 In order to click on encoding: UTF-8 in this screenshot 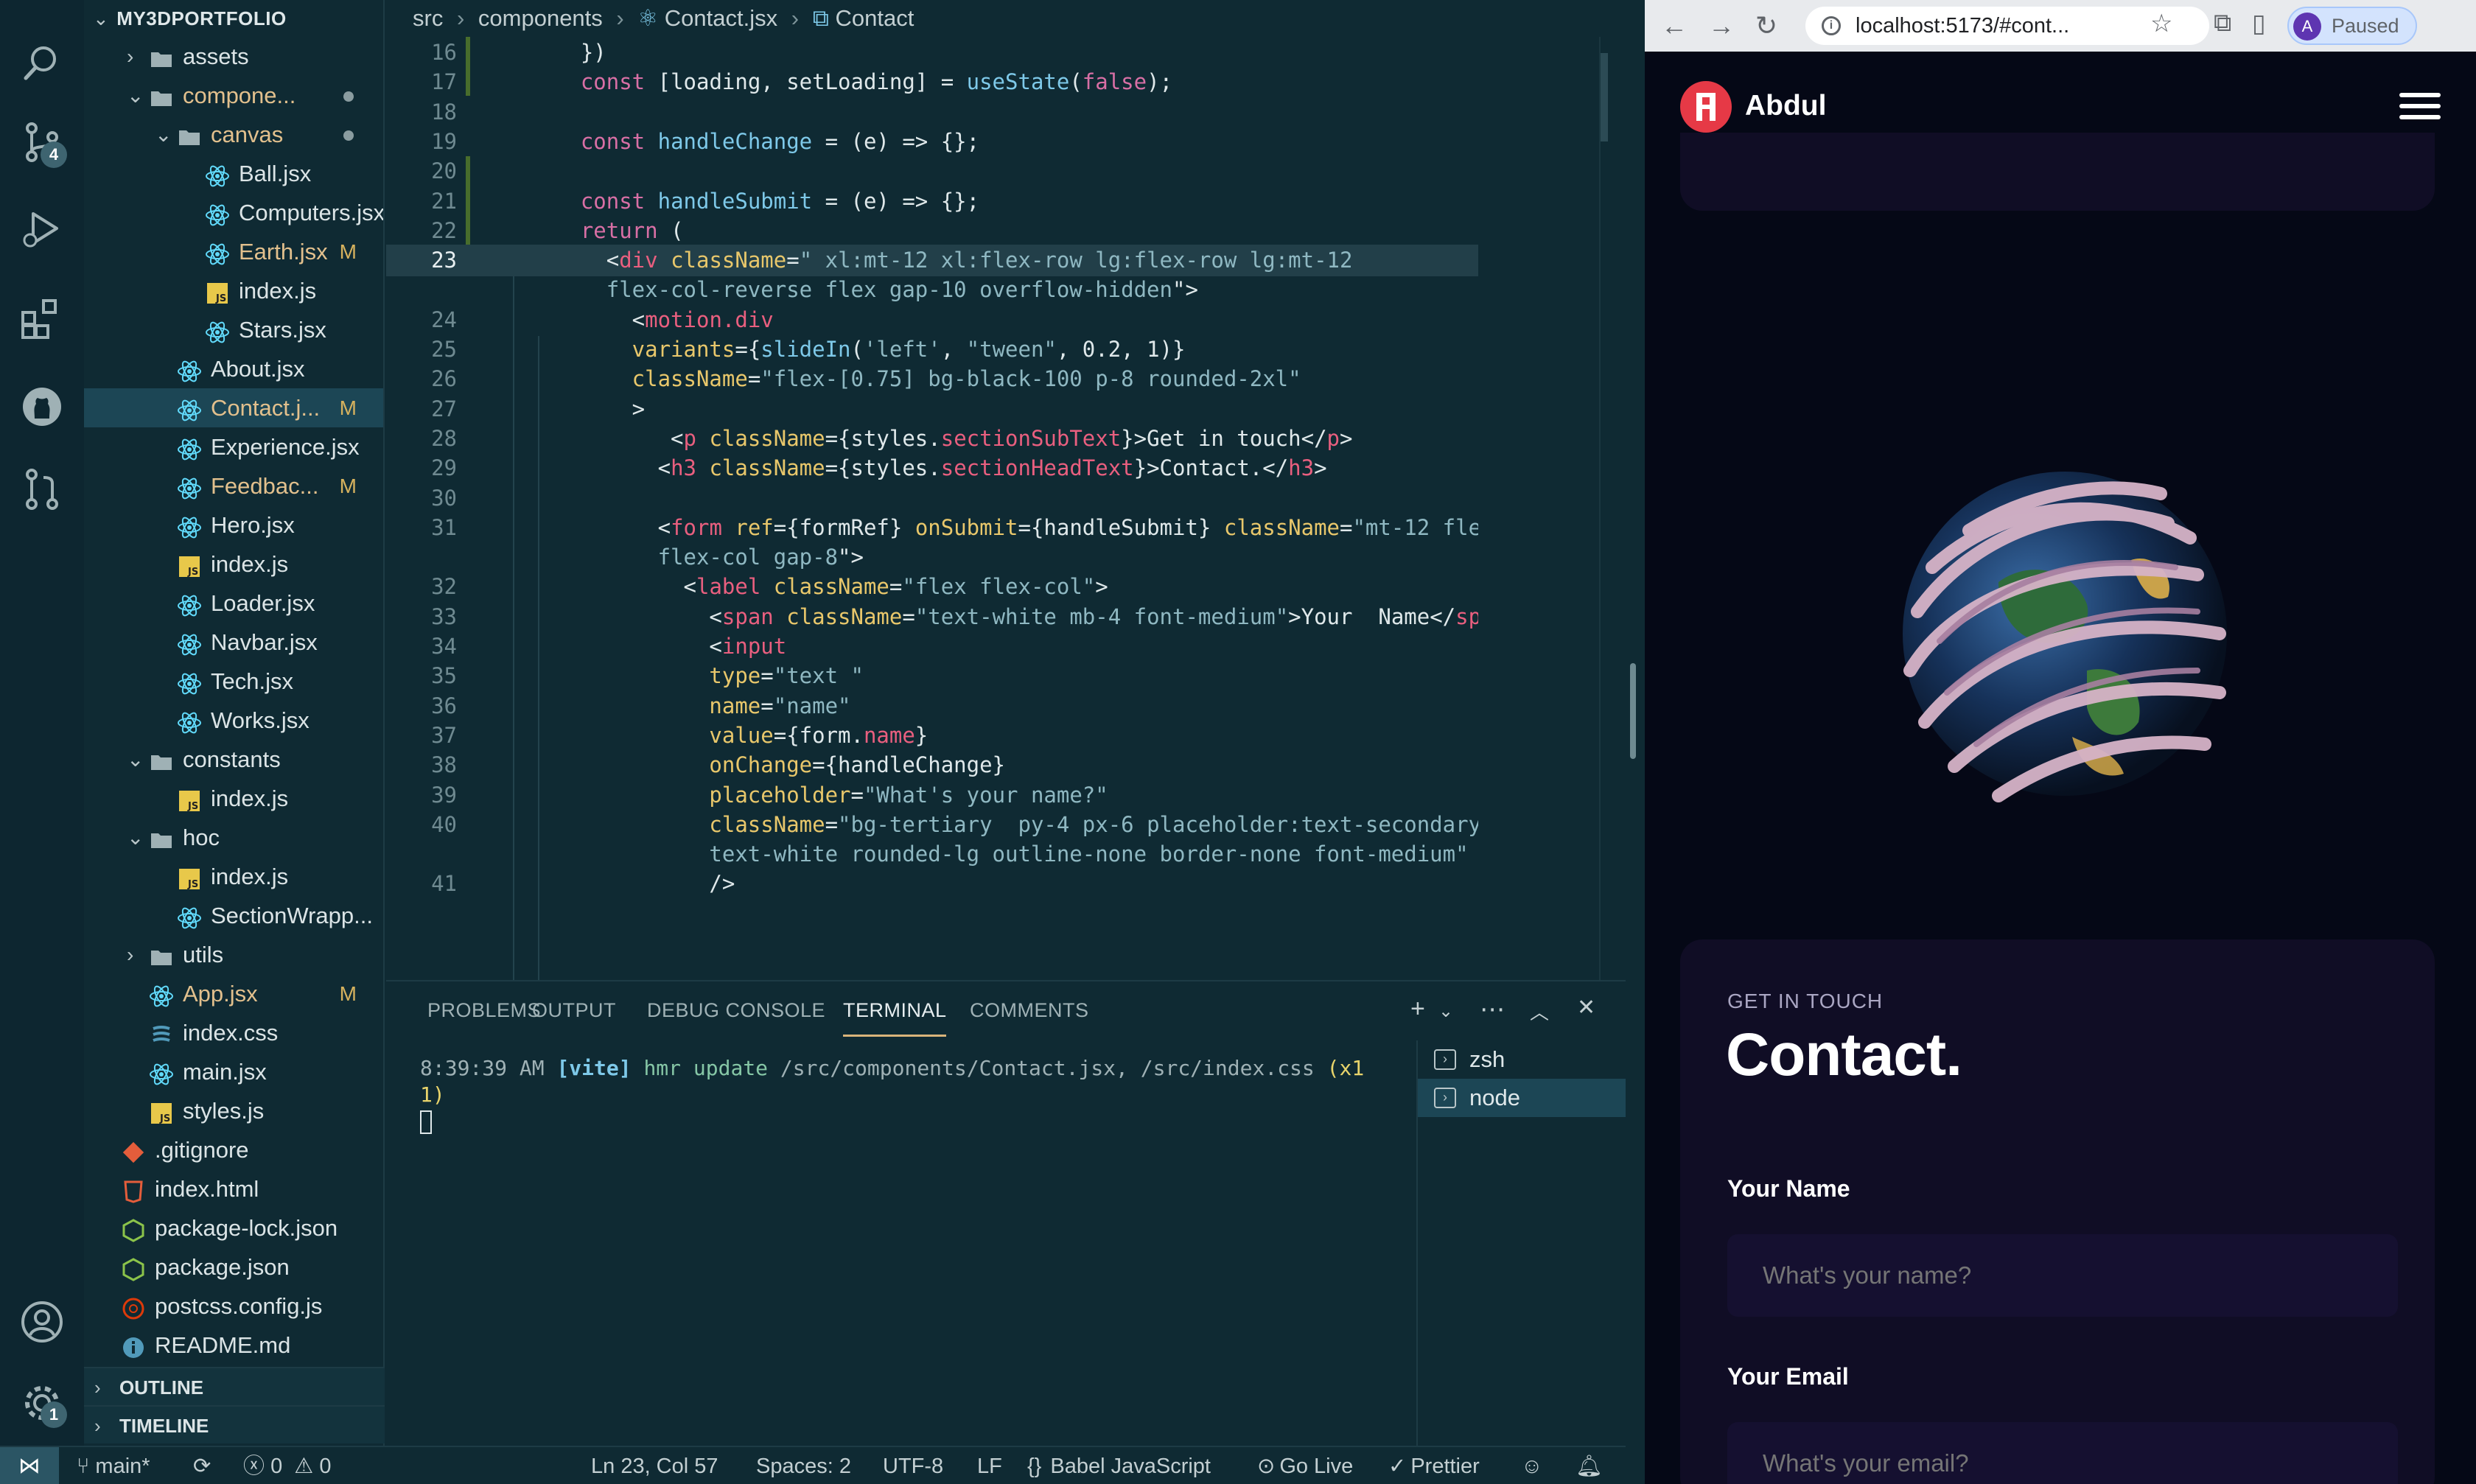, I will do `click(913, 1465)`.